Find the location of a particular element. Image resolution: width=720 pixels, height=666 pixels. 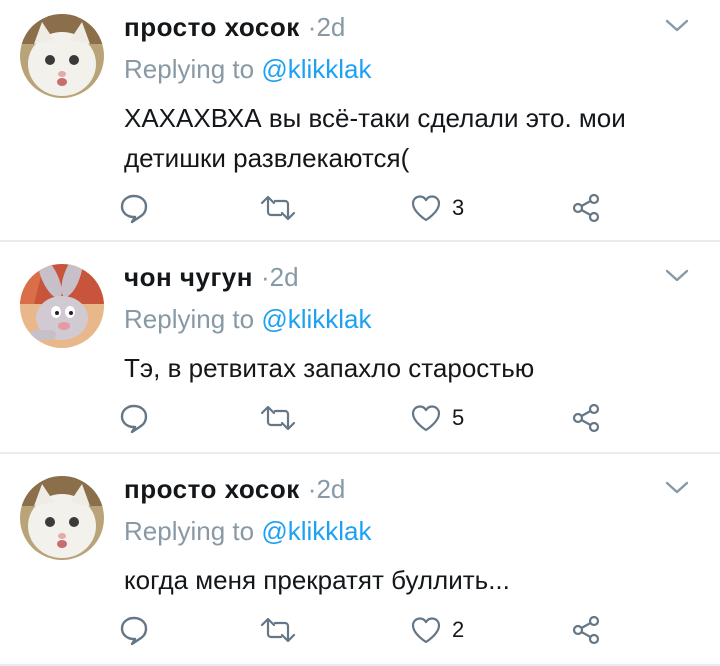

like-button: 5 is located at coordinates (437, 418).